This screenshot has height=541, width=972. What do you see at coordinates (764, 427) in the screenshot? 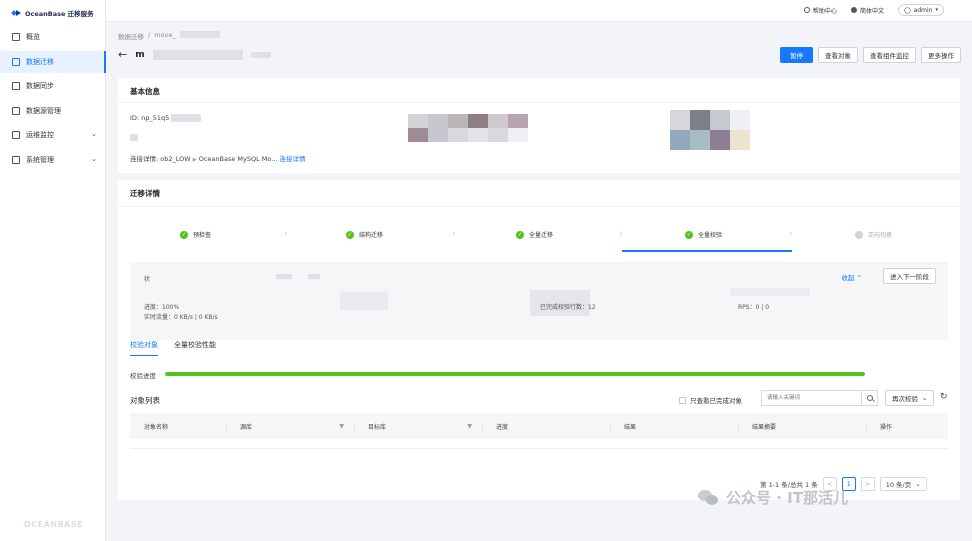
I see `column-label: 结果摘要` at bounding box center [764, 427].